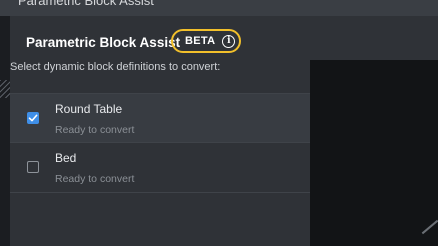 The image size is (438, 246). Describe the element at coordinates (5, 89) in the screenshot. I see `hatch-pattern` at that location.